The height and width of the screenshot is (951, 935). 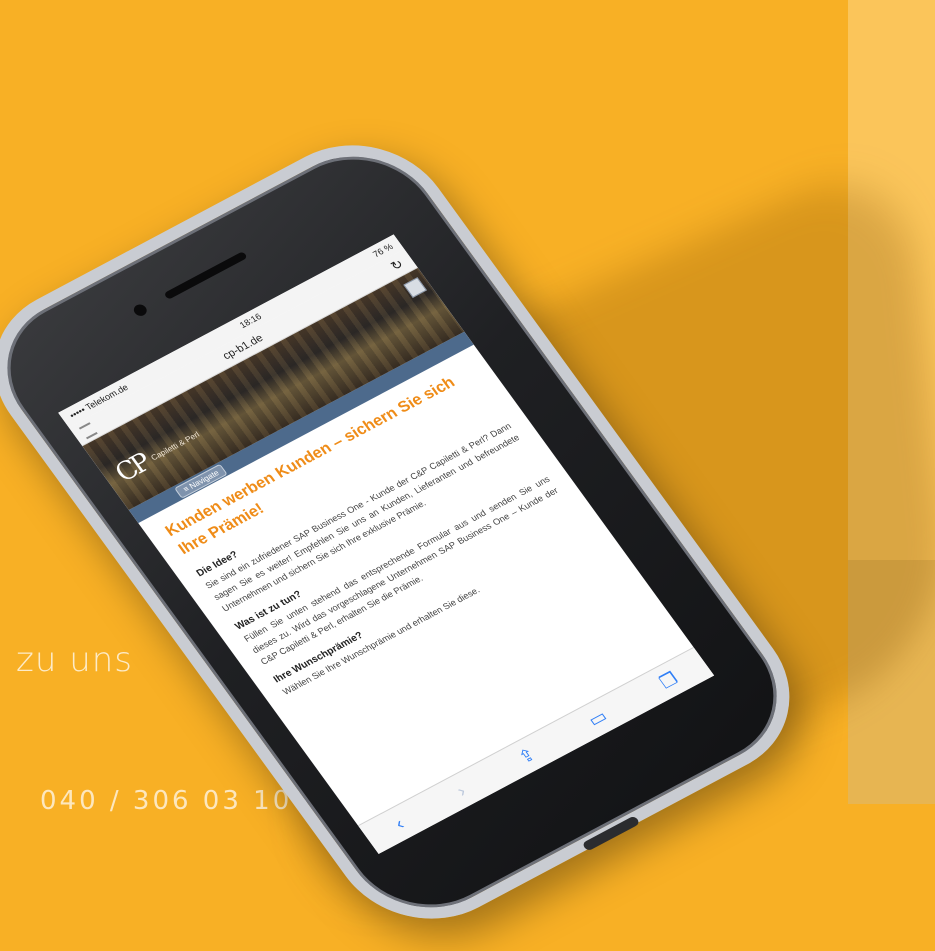 What do you see at coordinates (400, 824) in the screenshot?
I see `back-icon: ‹` at bounding box center [400, 824].